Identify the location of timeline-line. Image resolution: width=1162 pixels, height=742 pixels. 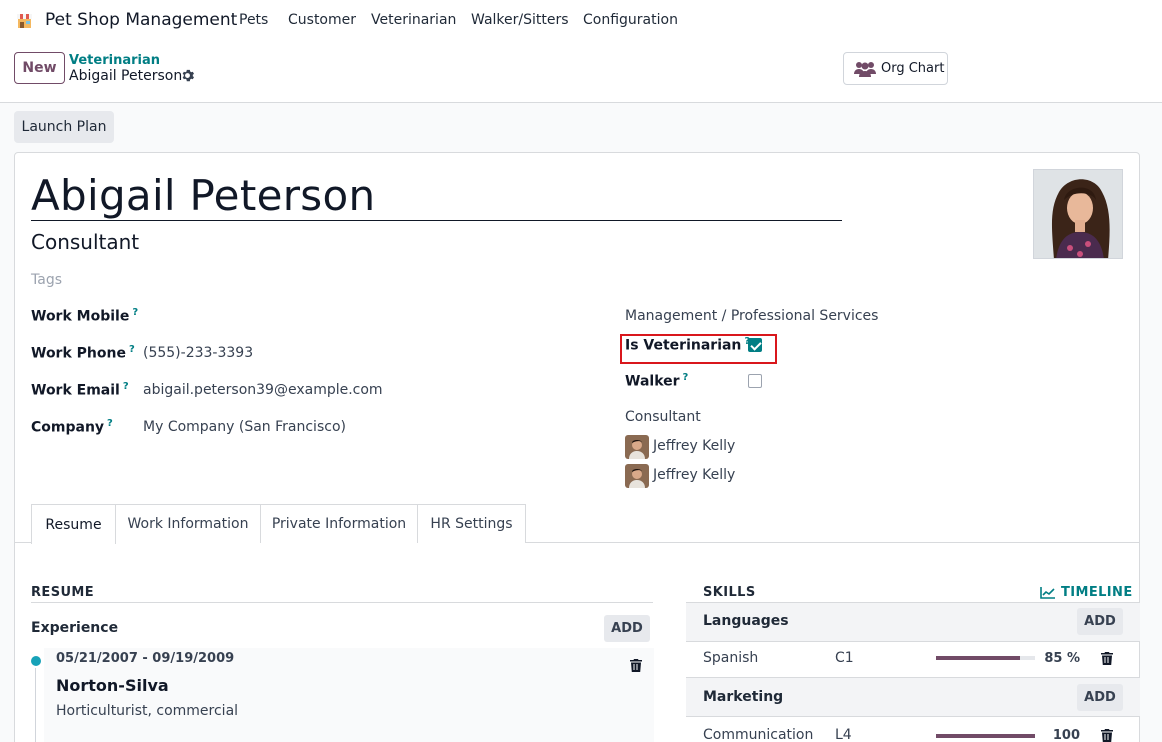
(35, 705).